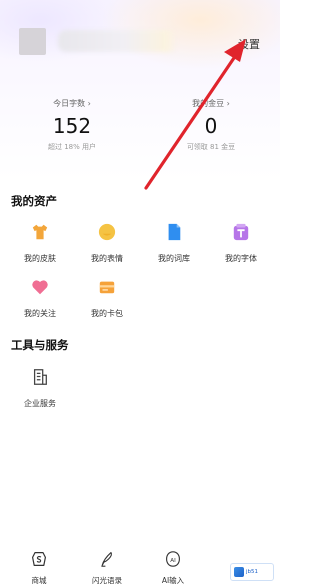 This screenshot has width=320, height=587. I want to click on svg-text: AI, so click(173, 561).